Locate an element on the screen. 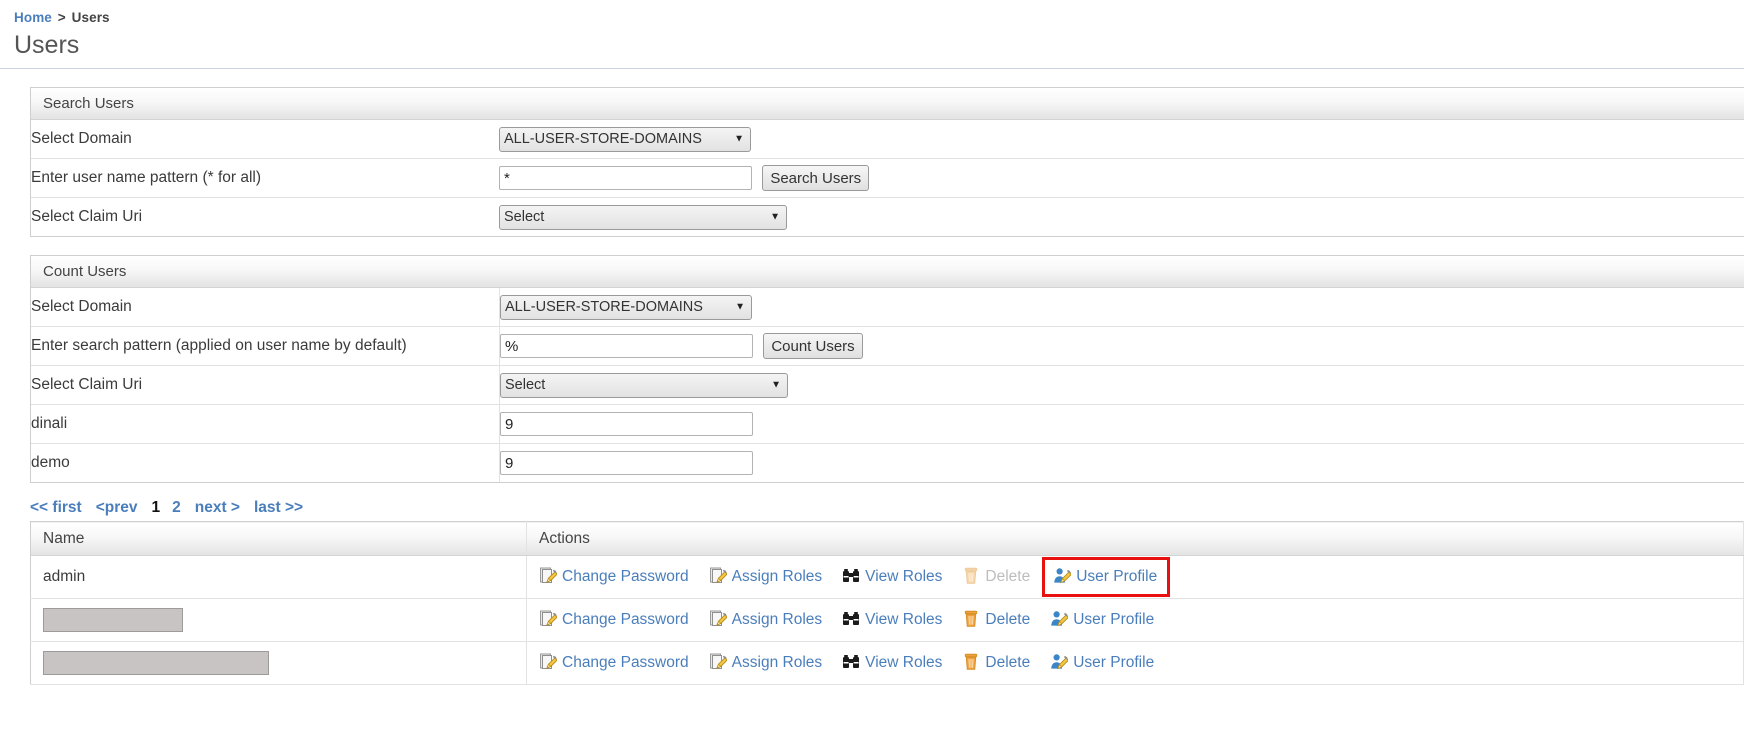  search-claim-uri-select: Select is located at coordinates (643, 217).